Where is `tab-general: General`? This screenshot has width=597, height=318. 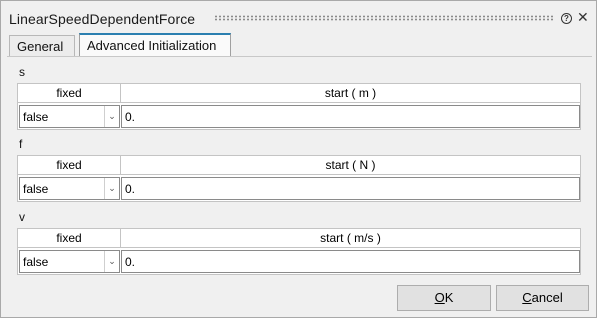
tab-general: General is located at coordinates (42, 45).